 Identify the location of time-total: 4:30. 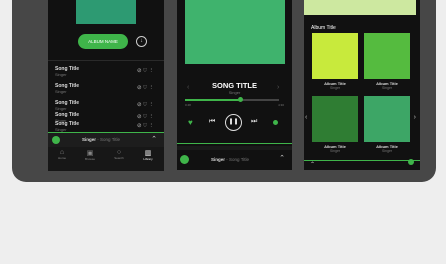
(281, 105).